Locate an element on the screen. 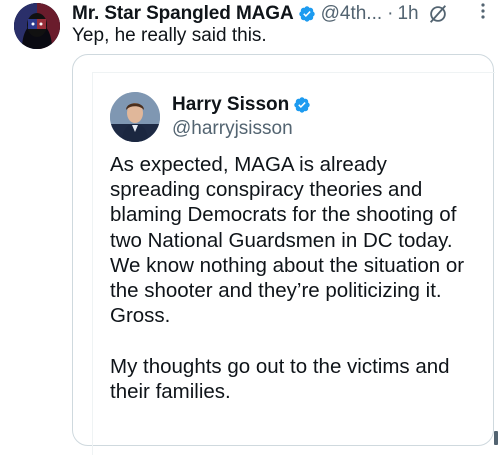 This screenshot has width=500, height=462. more-options-icon is located at coordinates (483, 11).